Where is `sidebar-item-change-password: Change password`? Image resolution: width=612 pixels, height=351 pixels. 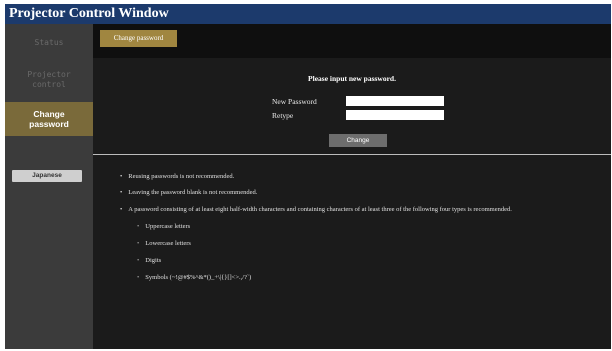 sidebar-item-change-password: Change password is located at coordinates (49, 119).